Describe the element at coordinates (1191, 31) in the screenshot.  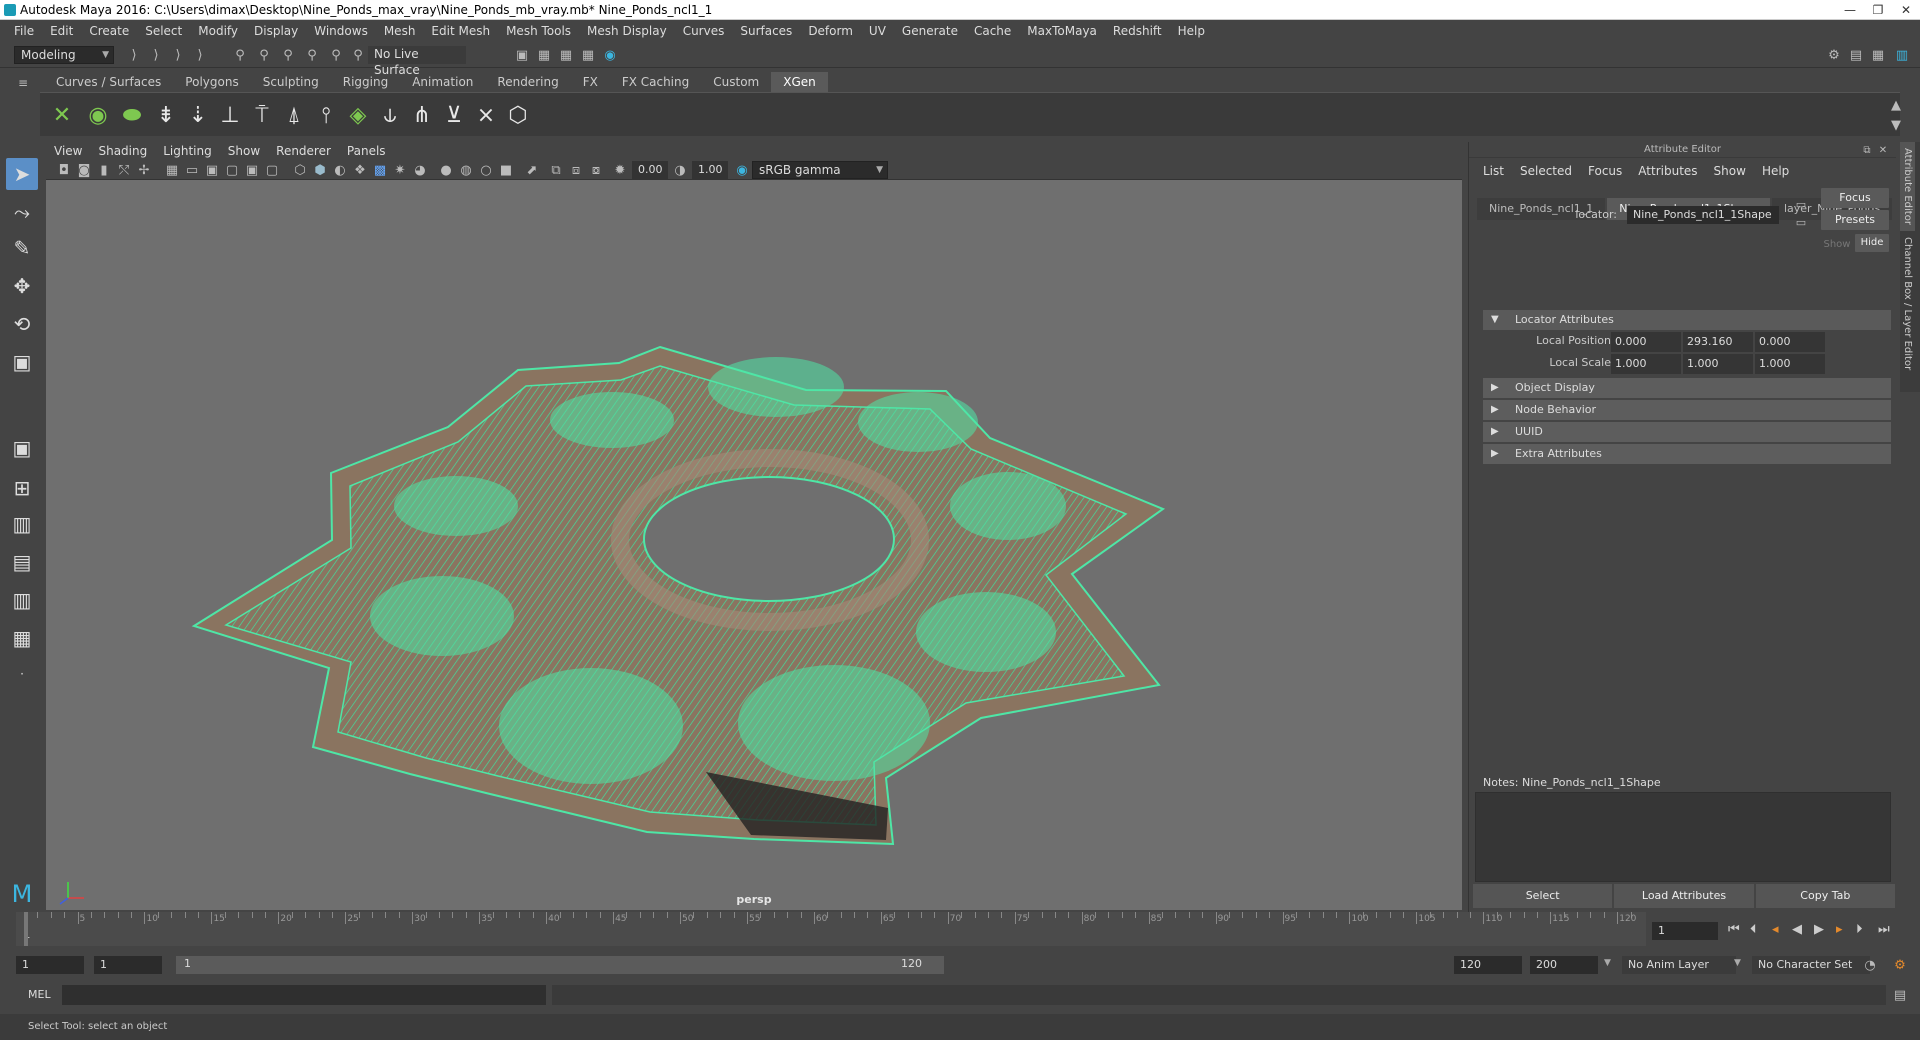
I see `menu-help: Help` at that location.